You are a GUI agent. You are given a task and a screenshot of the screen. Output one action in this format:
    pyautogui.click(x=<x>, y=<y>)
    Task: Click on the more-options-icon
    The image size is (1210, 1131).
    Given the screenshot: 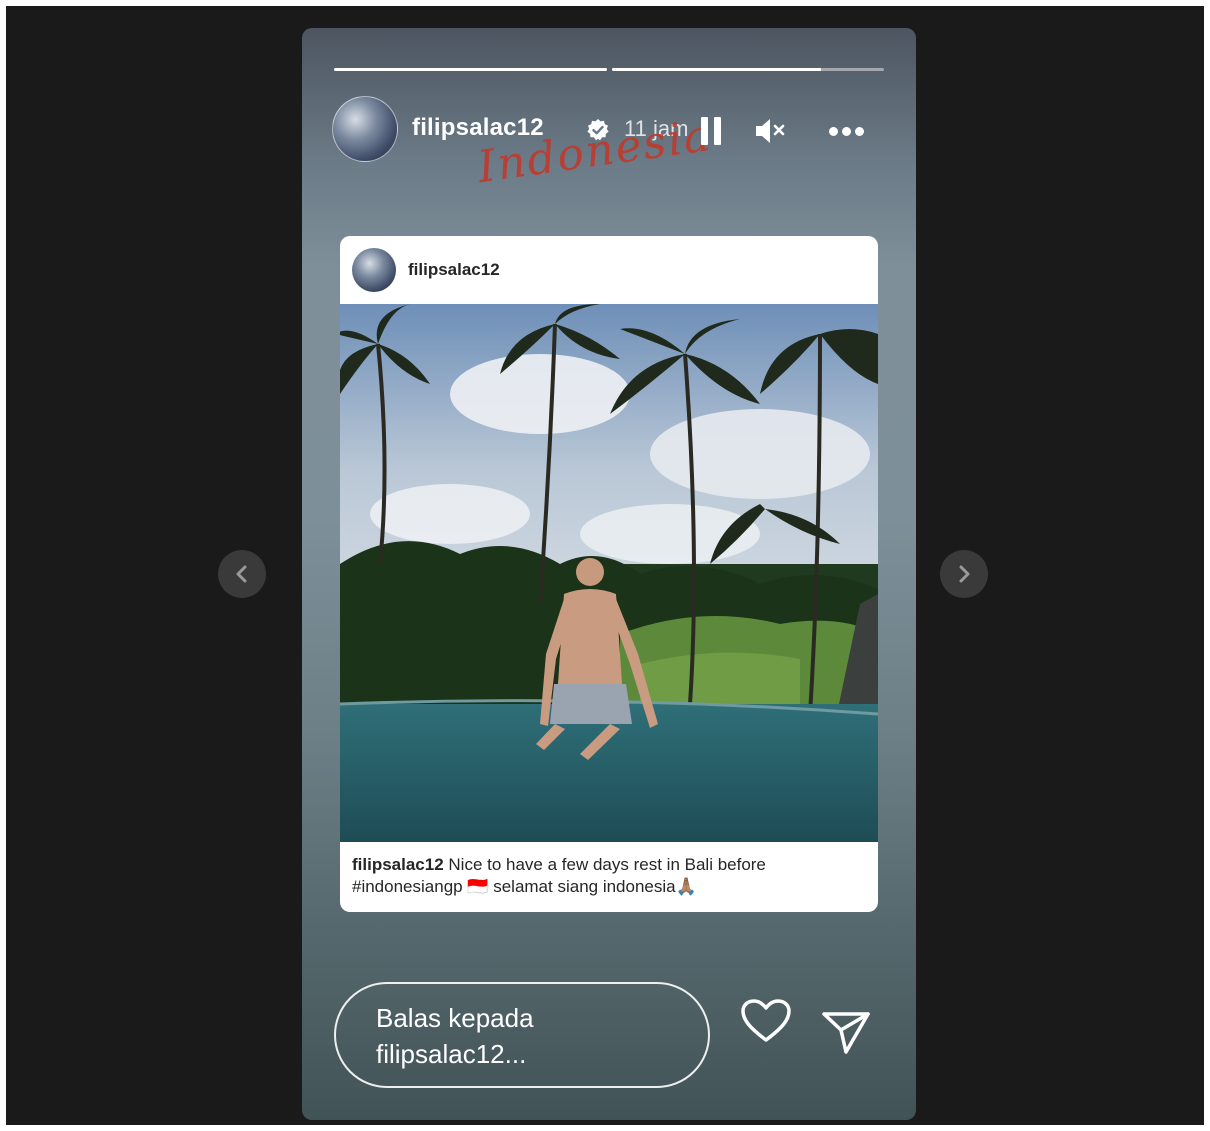 What is the action you would take?
    pyautogui.click(x=846, y=131)
    